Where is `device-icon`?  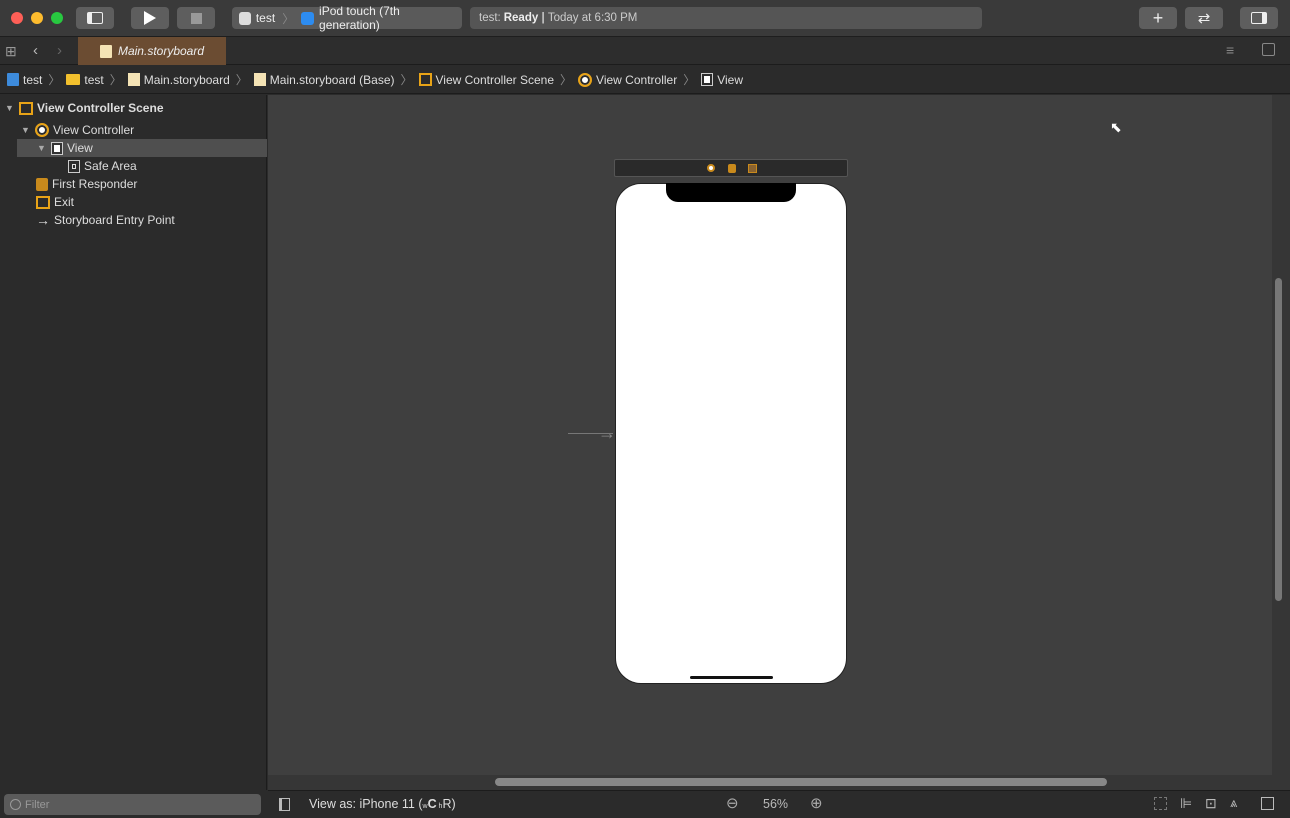
device-icon is located at coordinates (308, 18).